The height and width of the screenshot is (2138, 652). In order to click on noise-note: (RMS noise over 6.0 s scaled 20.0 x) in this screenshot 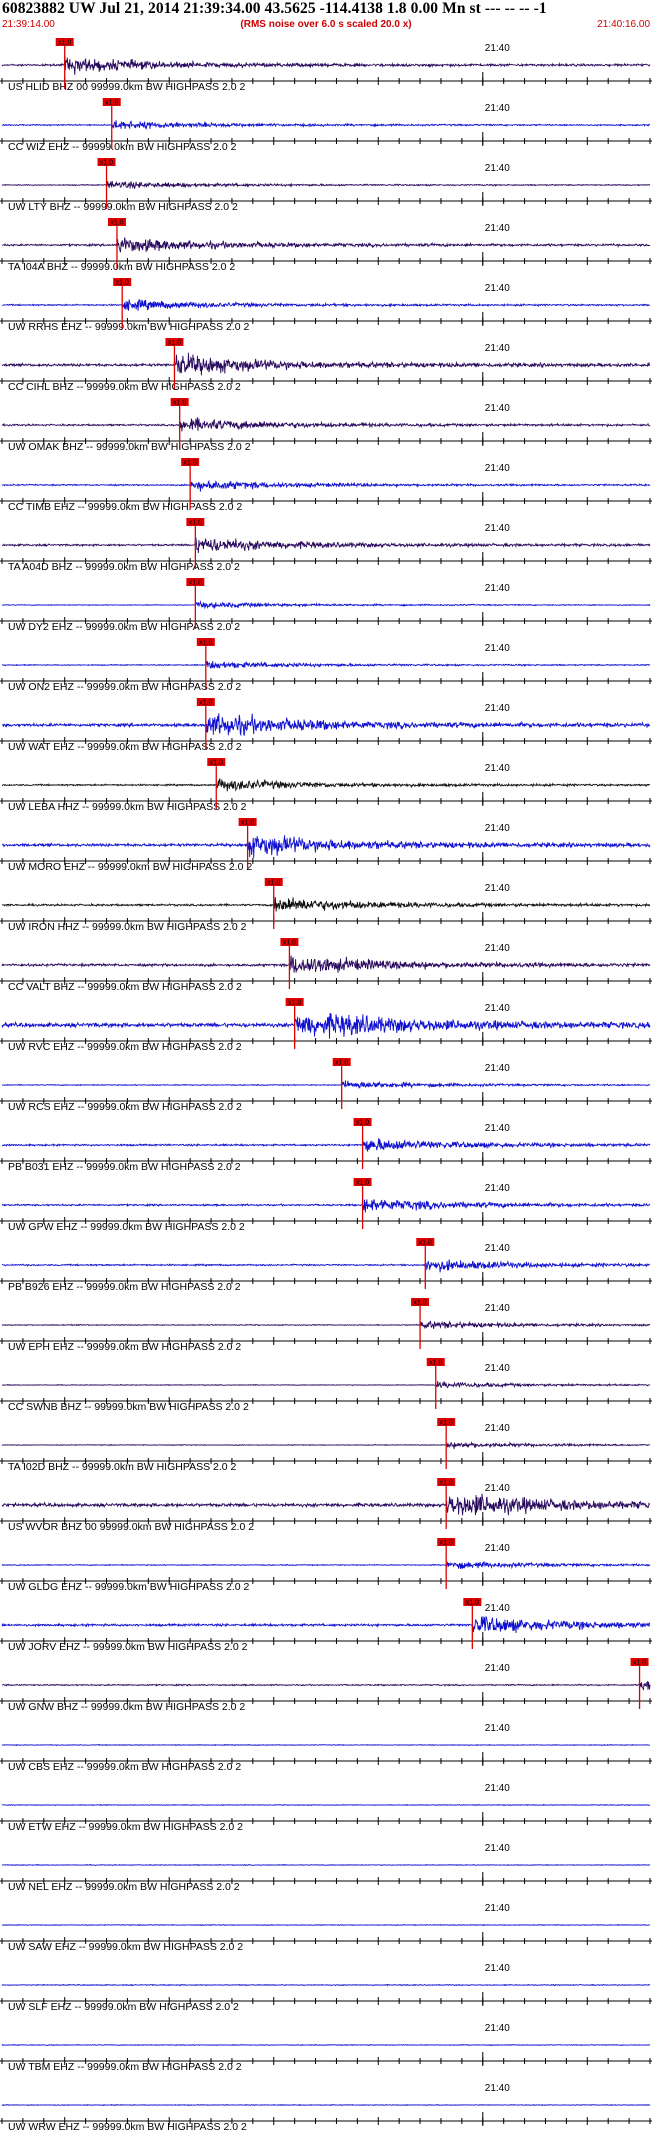, I will do `click(326, 24)`.